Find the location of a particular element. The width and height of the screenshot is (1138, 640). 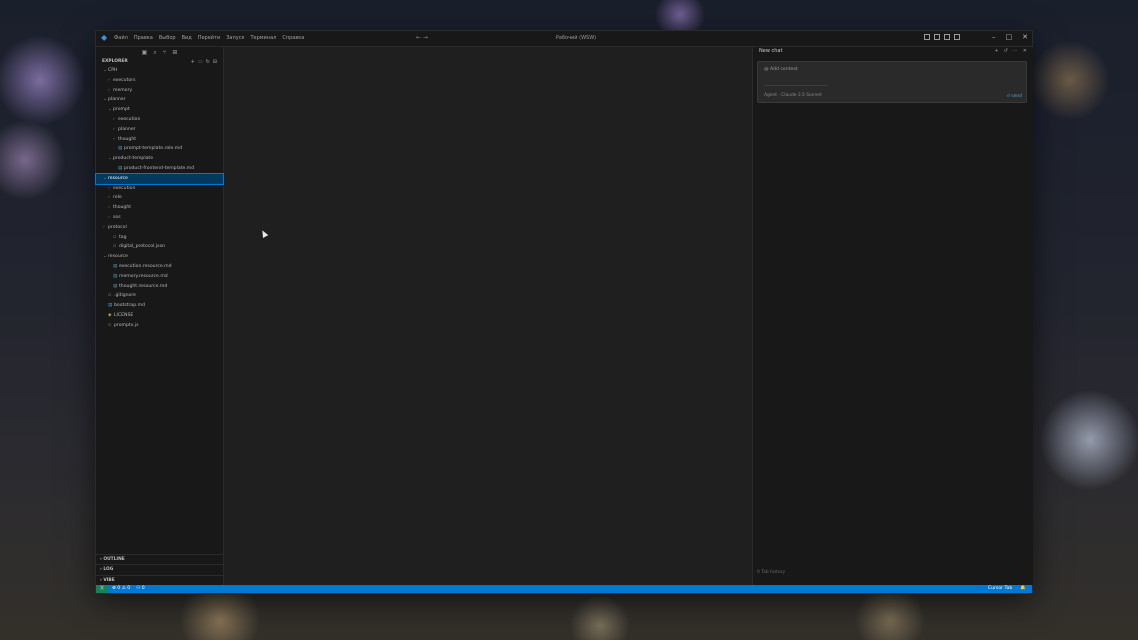

toggle-sidebar-icon is located at coordinates (927, 37).